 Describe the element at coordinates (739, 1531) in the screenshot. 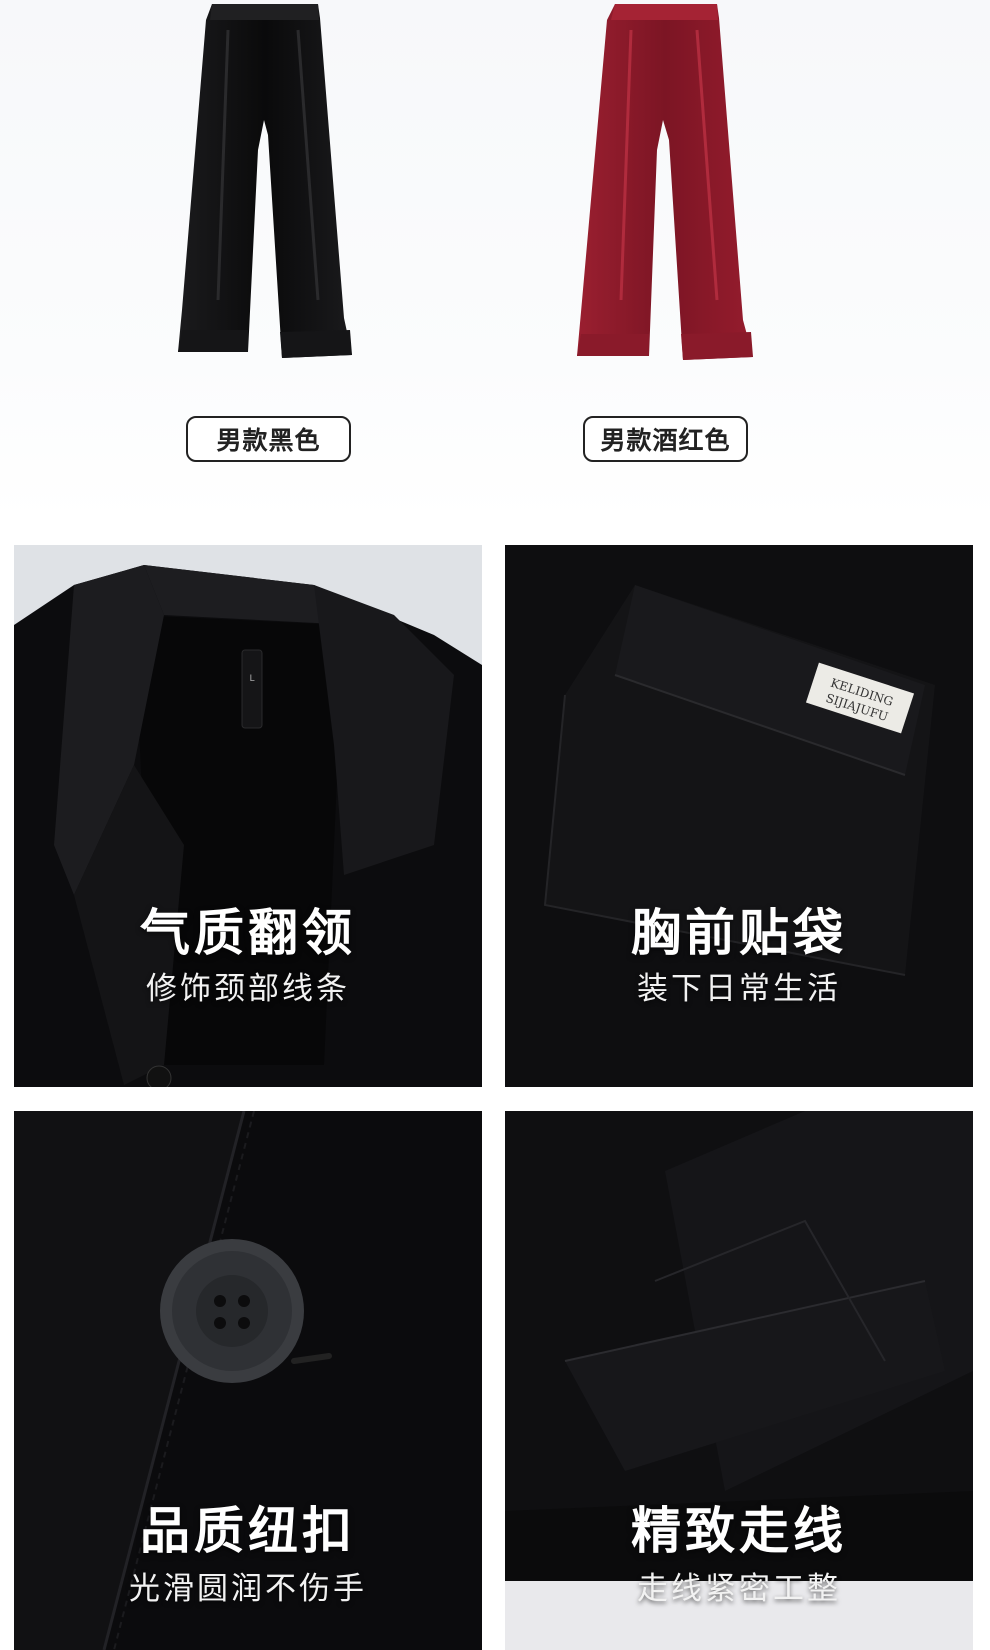

I see `feature-title: 精致走线` at that location.